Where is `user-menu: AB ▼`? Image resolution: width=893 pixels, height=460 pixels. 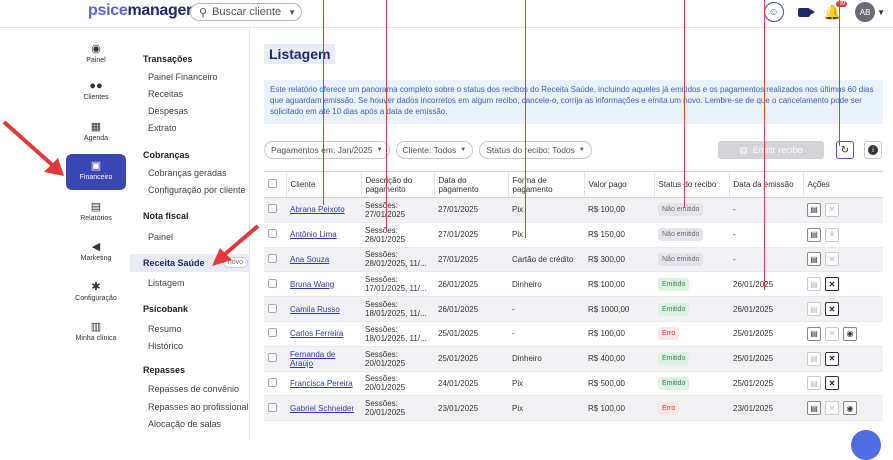 user-menu: AB ▼ is located at coordinates (870, 12).